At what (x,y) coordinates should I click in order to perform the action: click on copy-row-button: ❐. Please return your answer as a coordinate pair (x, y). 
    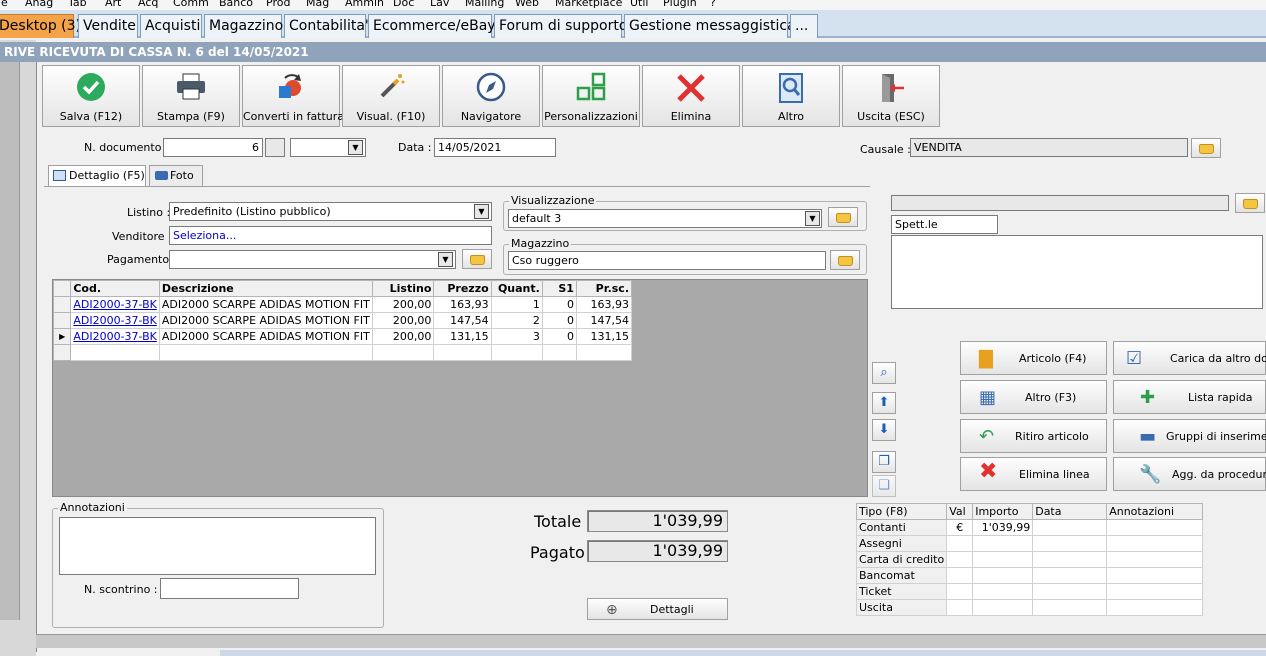
    Looking at the image, I should click on (884, 462).